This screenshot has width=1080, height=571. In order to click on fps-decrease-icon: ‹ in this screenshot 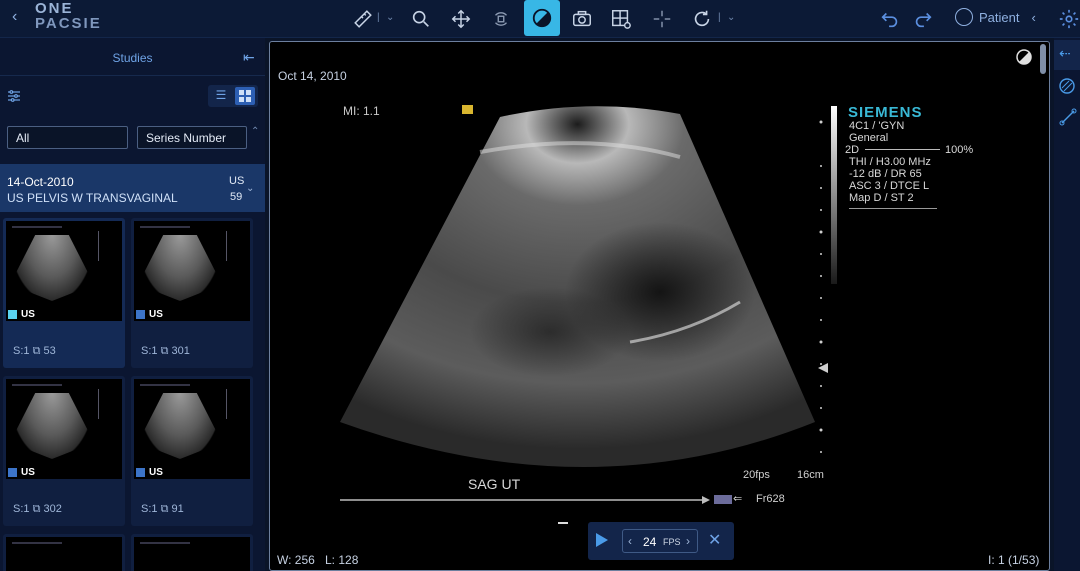, I will do `click(630, 541)`.